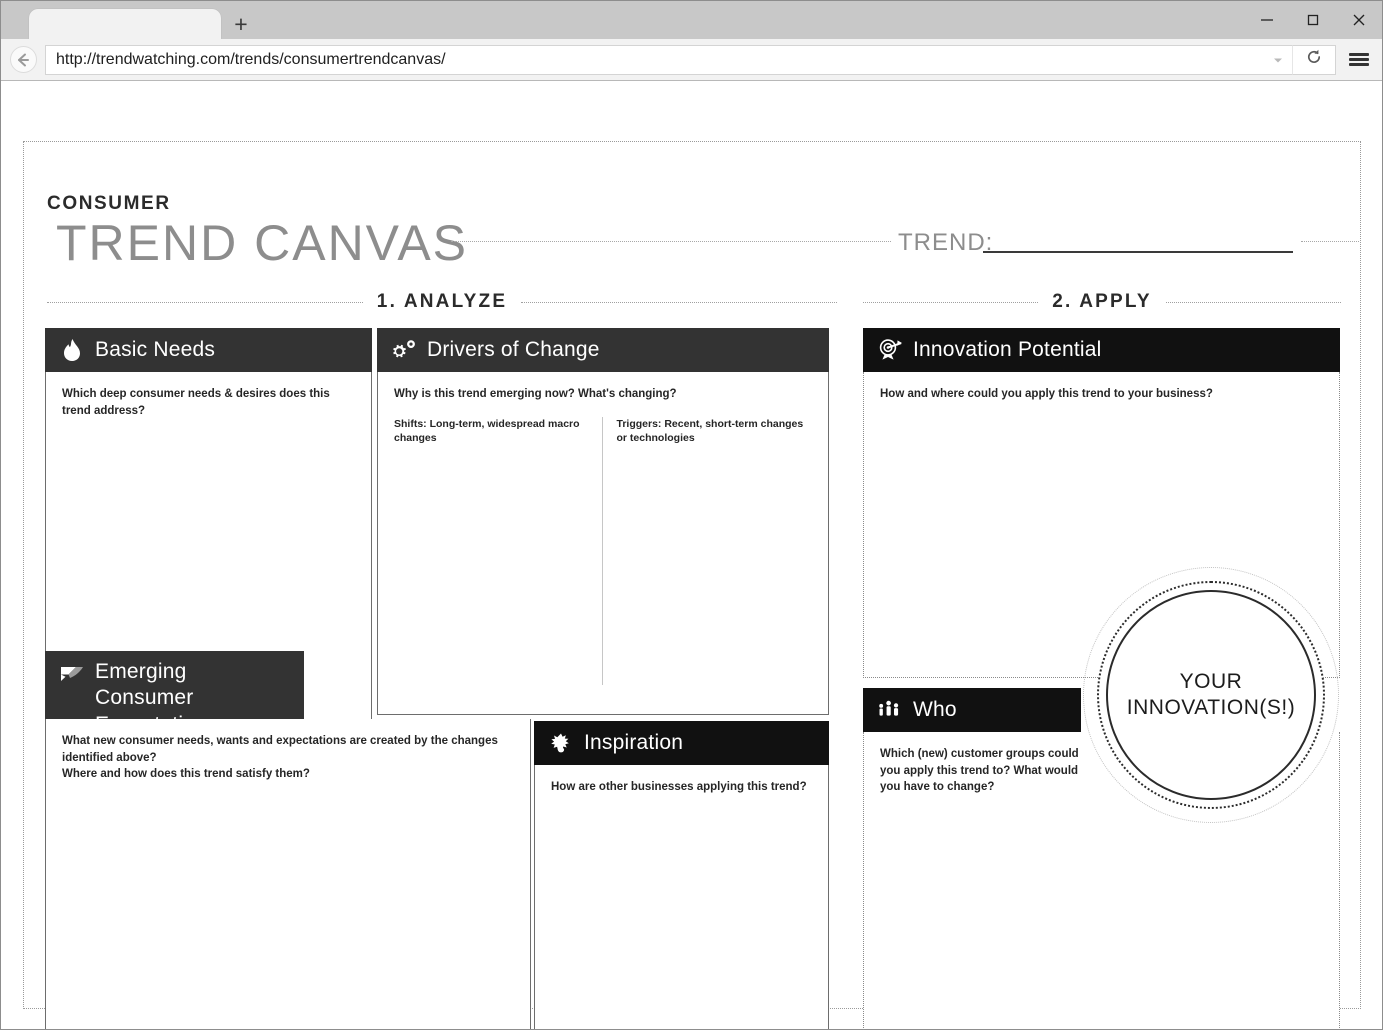 Image resolution: width=1383 pixels, height=1030 pixels. What do you see at coordinates (144, 685) in the screenshot?
I see `card-emerging-title-line1: Emerging Consumer` at bounding box center [144, 685].